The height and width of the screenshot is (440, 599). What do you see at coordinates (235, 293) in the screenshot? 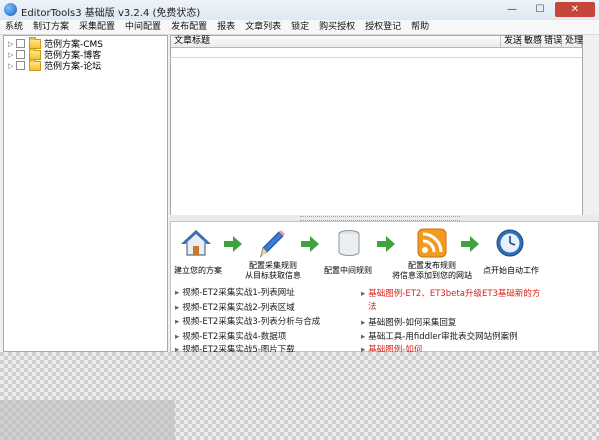
I see `tutorial-link: ▸ 视频-ET2采集实战1-列表网址` at bounding box center [235, 293].